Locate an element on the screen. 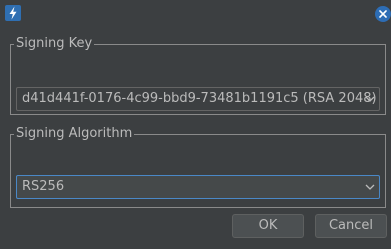 The height and width of the screenshot is (249, 391). signing-algorithm-dropdown: RS256 is located at coordinates (198, 187).